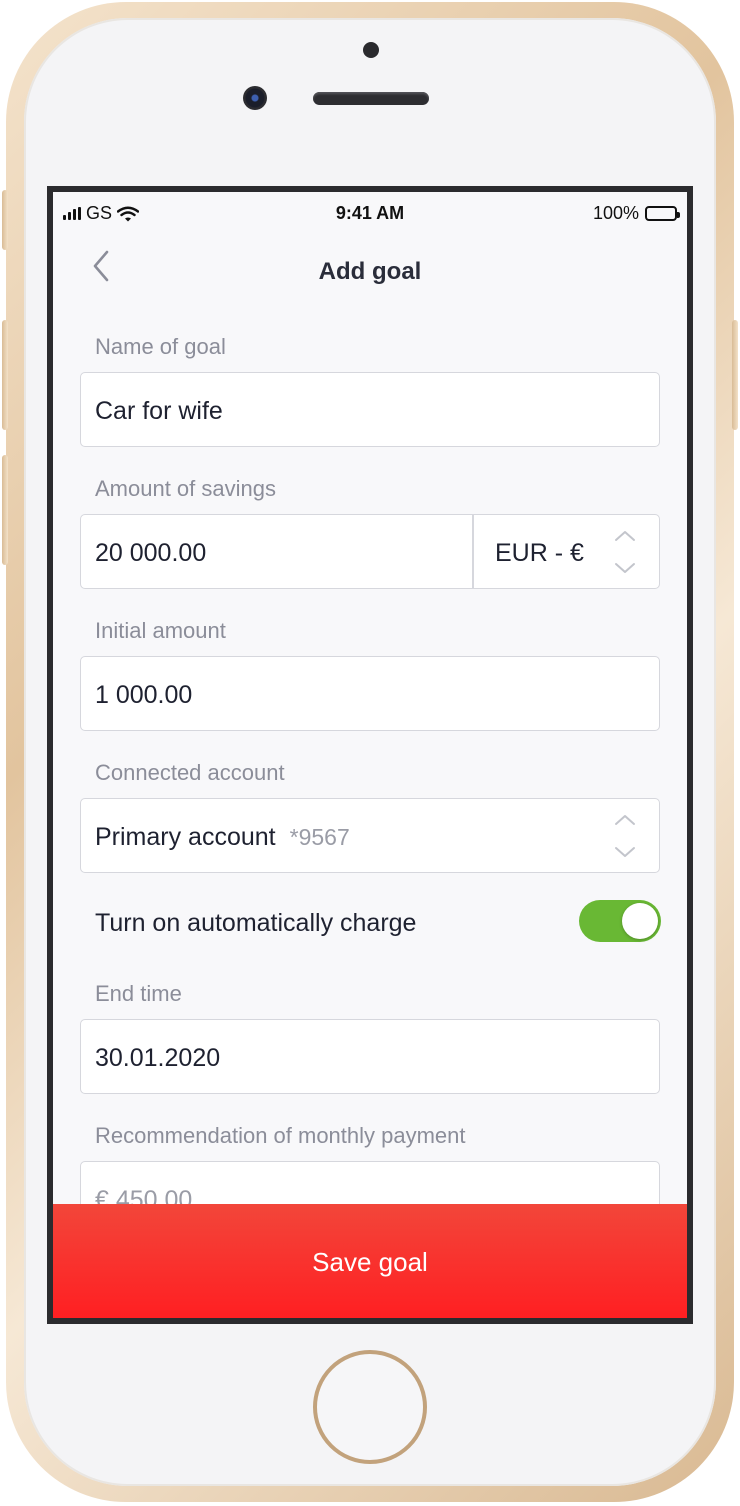 The height and width of the screenshot is (1506, 740). Describe the element at coordinates (160, 630) in the screenshot. I see `initial-amount-label: Initial amount` at that location.